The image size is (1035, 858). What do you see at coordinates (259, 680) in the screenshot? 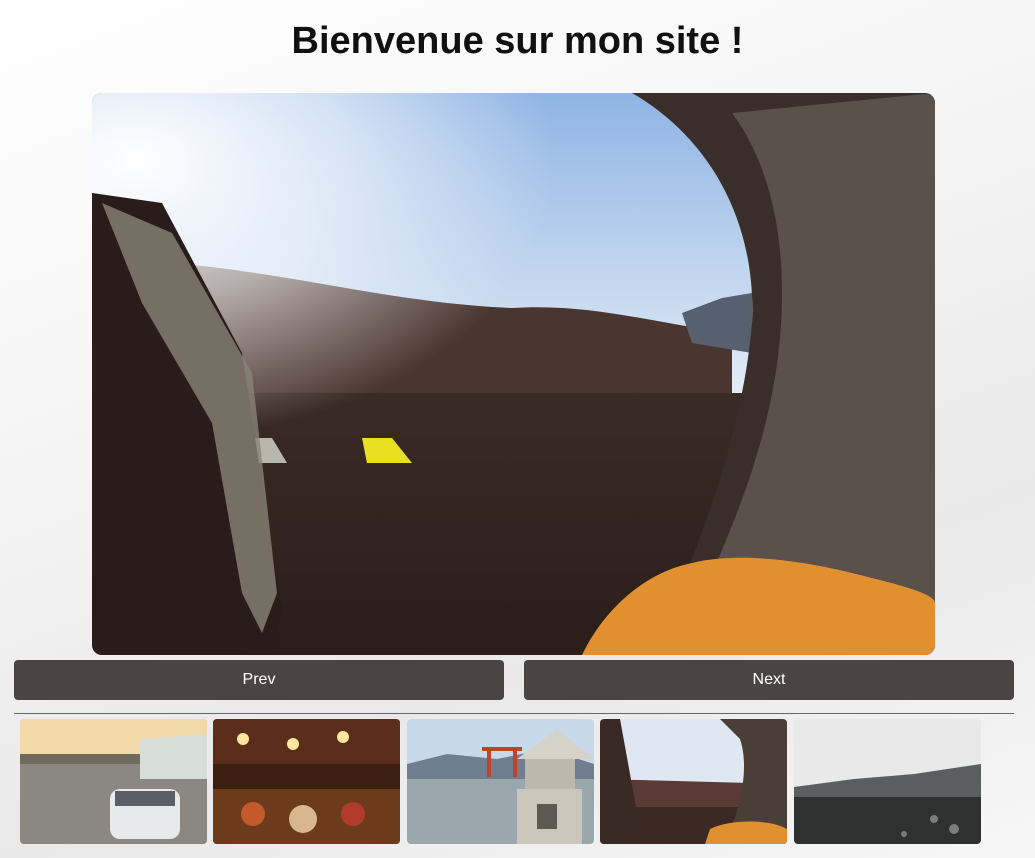
I see `prev-button: Prev` at bounding box center [259, 680].